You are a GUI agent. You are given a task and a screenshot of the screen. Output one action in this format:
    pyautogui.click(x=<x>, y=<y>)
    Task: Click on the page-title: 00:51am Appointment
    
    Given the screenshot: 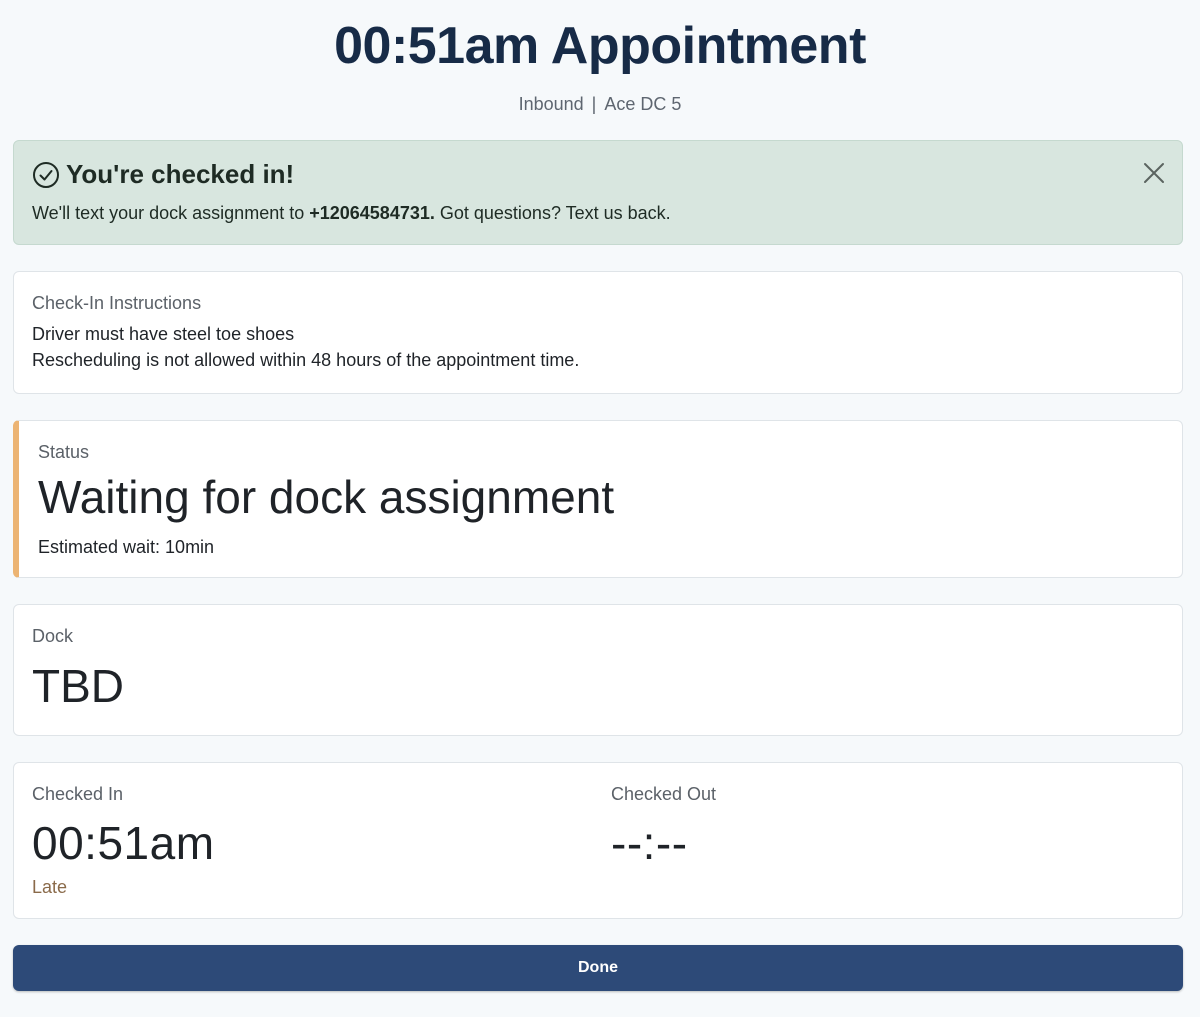 What is the action you would take?
    pyautogui.click(x=600, y=46)
    